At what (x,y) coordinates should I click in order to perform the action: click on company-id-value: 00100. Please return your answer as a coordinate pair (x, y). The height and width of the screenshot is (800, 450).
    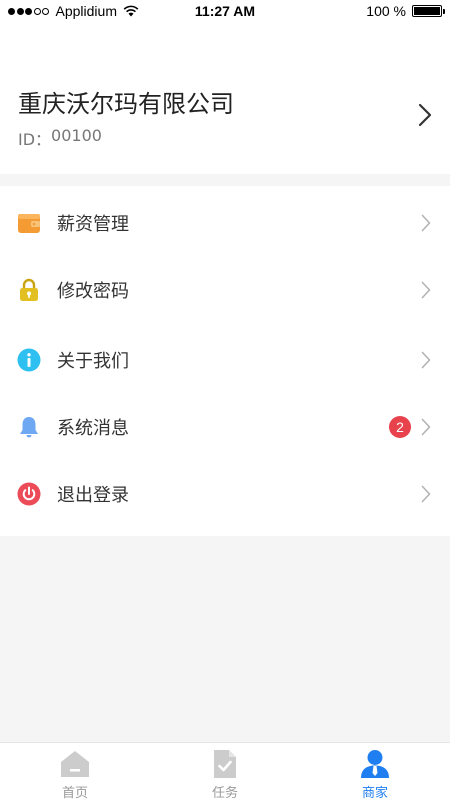
    Looking at the image, I should click on (76, 135).